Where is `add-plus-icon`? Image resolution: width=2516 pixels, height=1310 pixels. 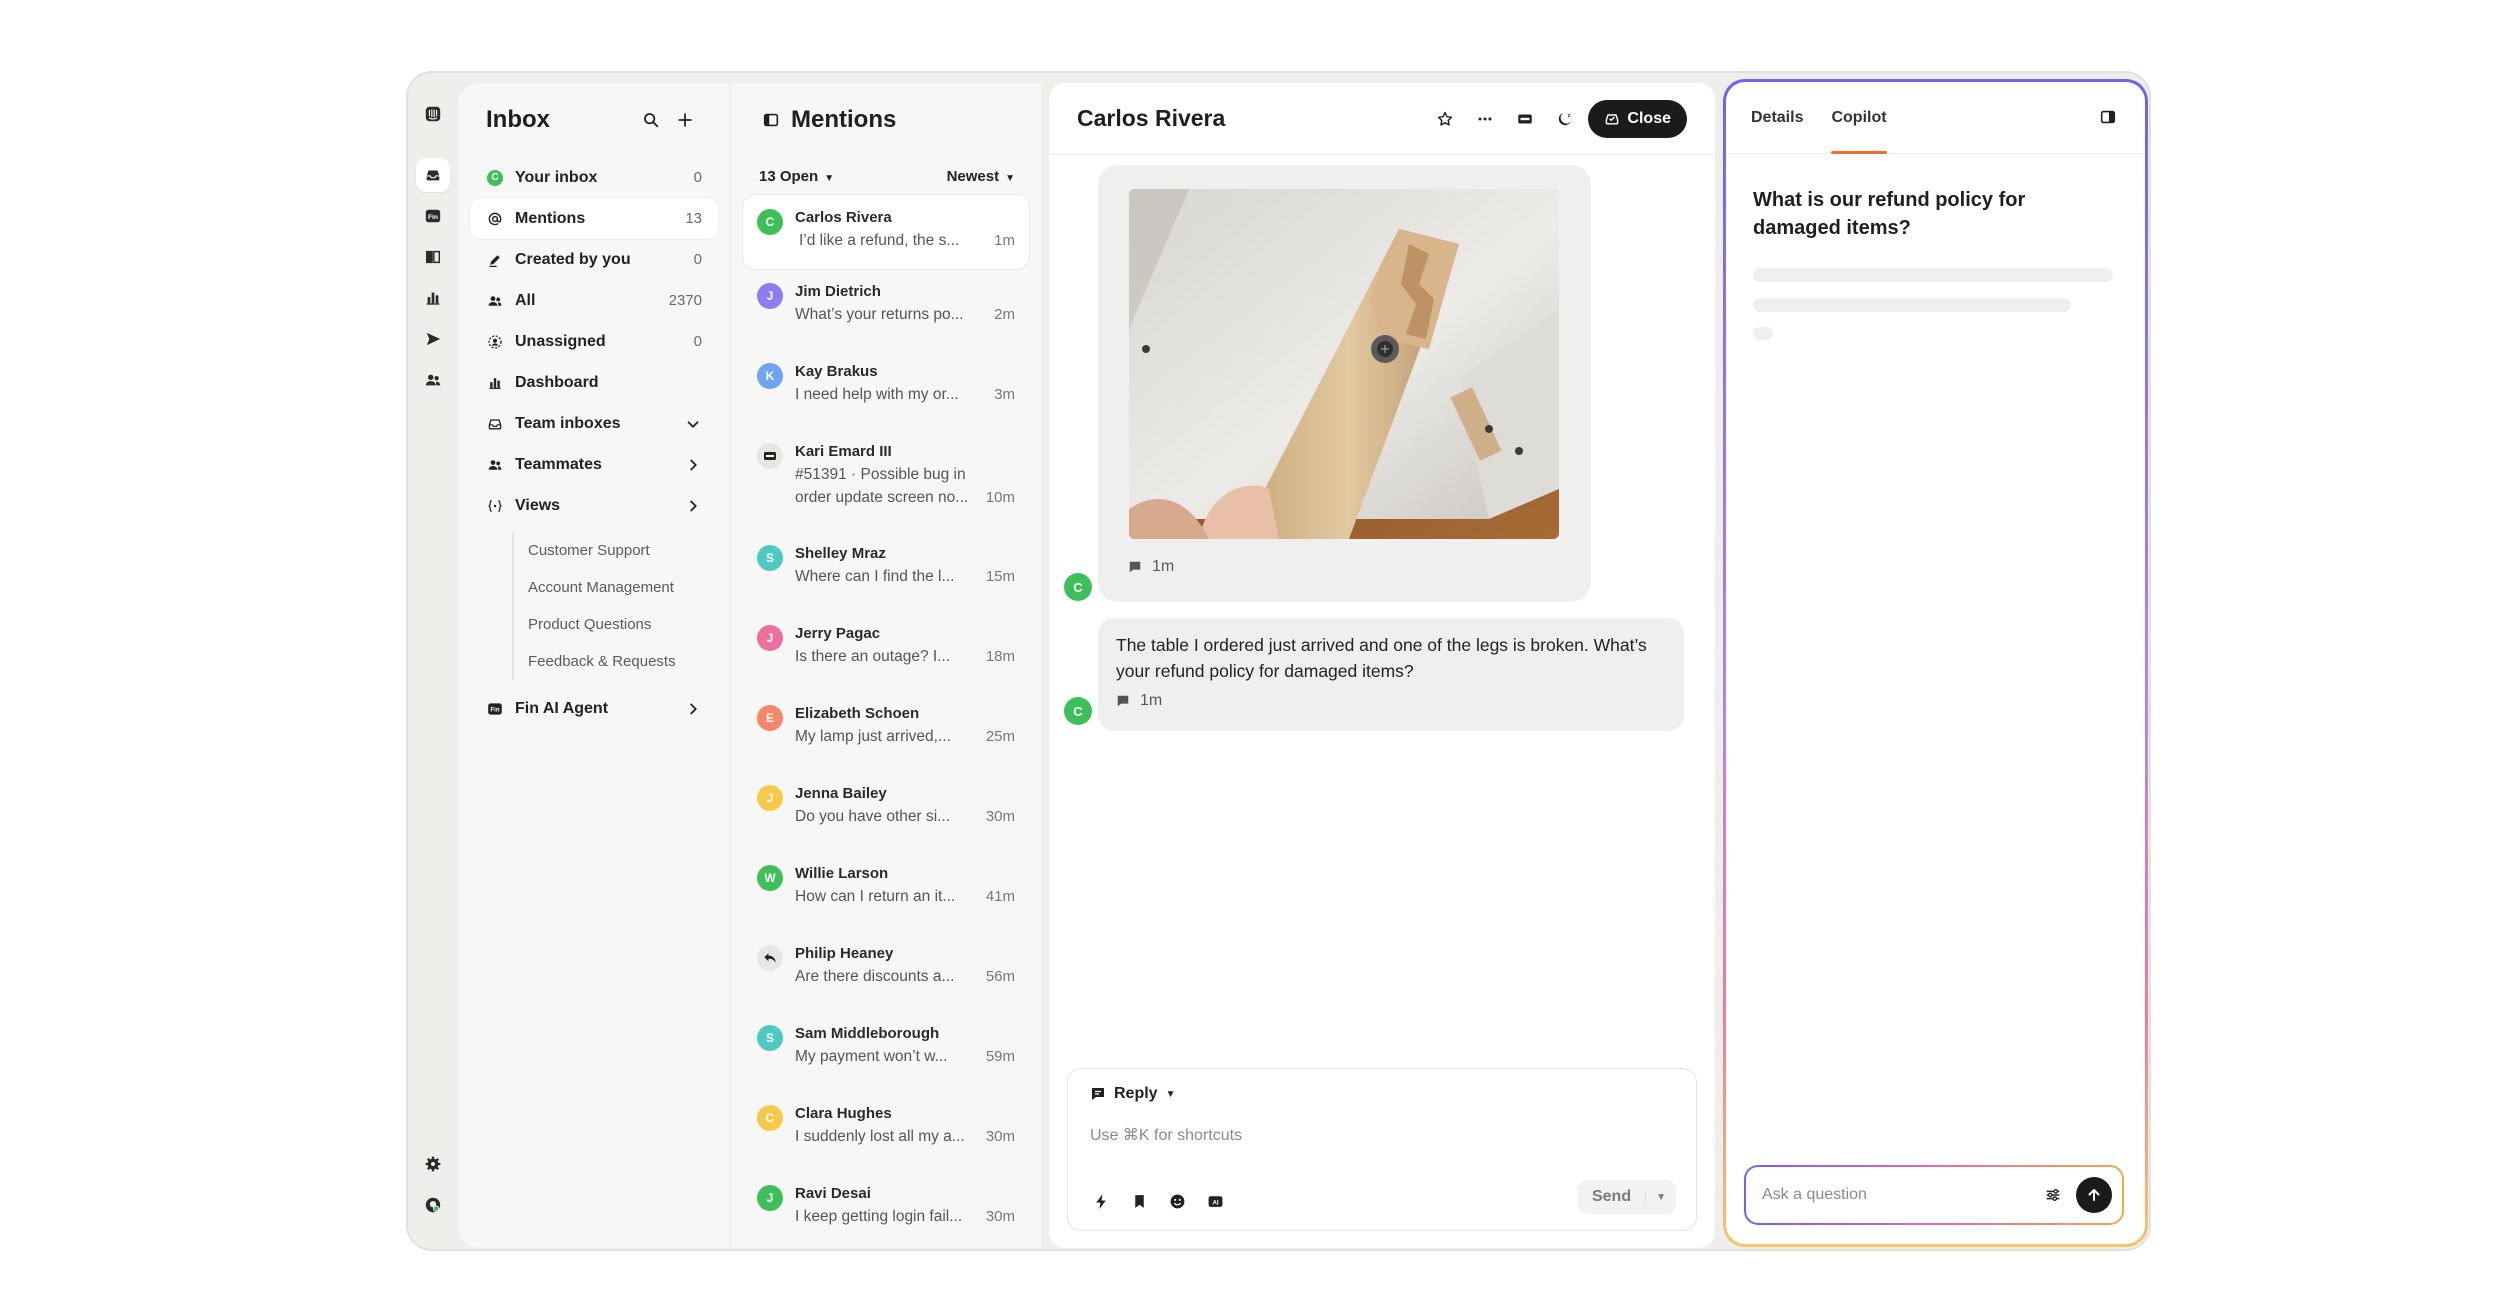 add-plus-icon is located at coordinates (685, 120).